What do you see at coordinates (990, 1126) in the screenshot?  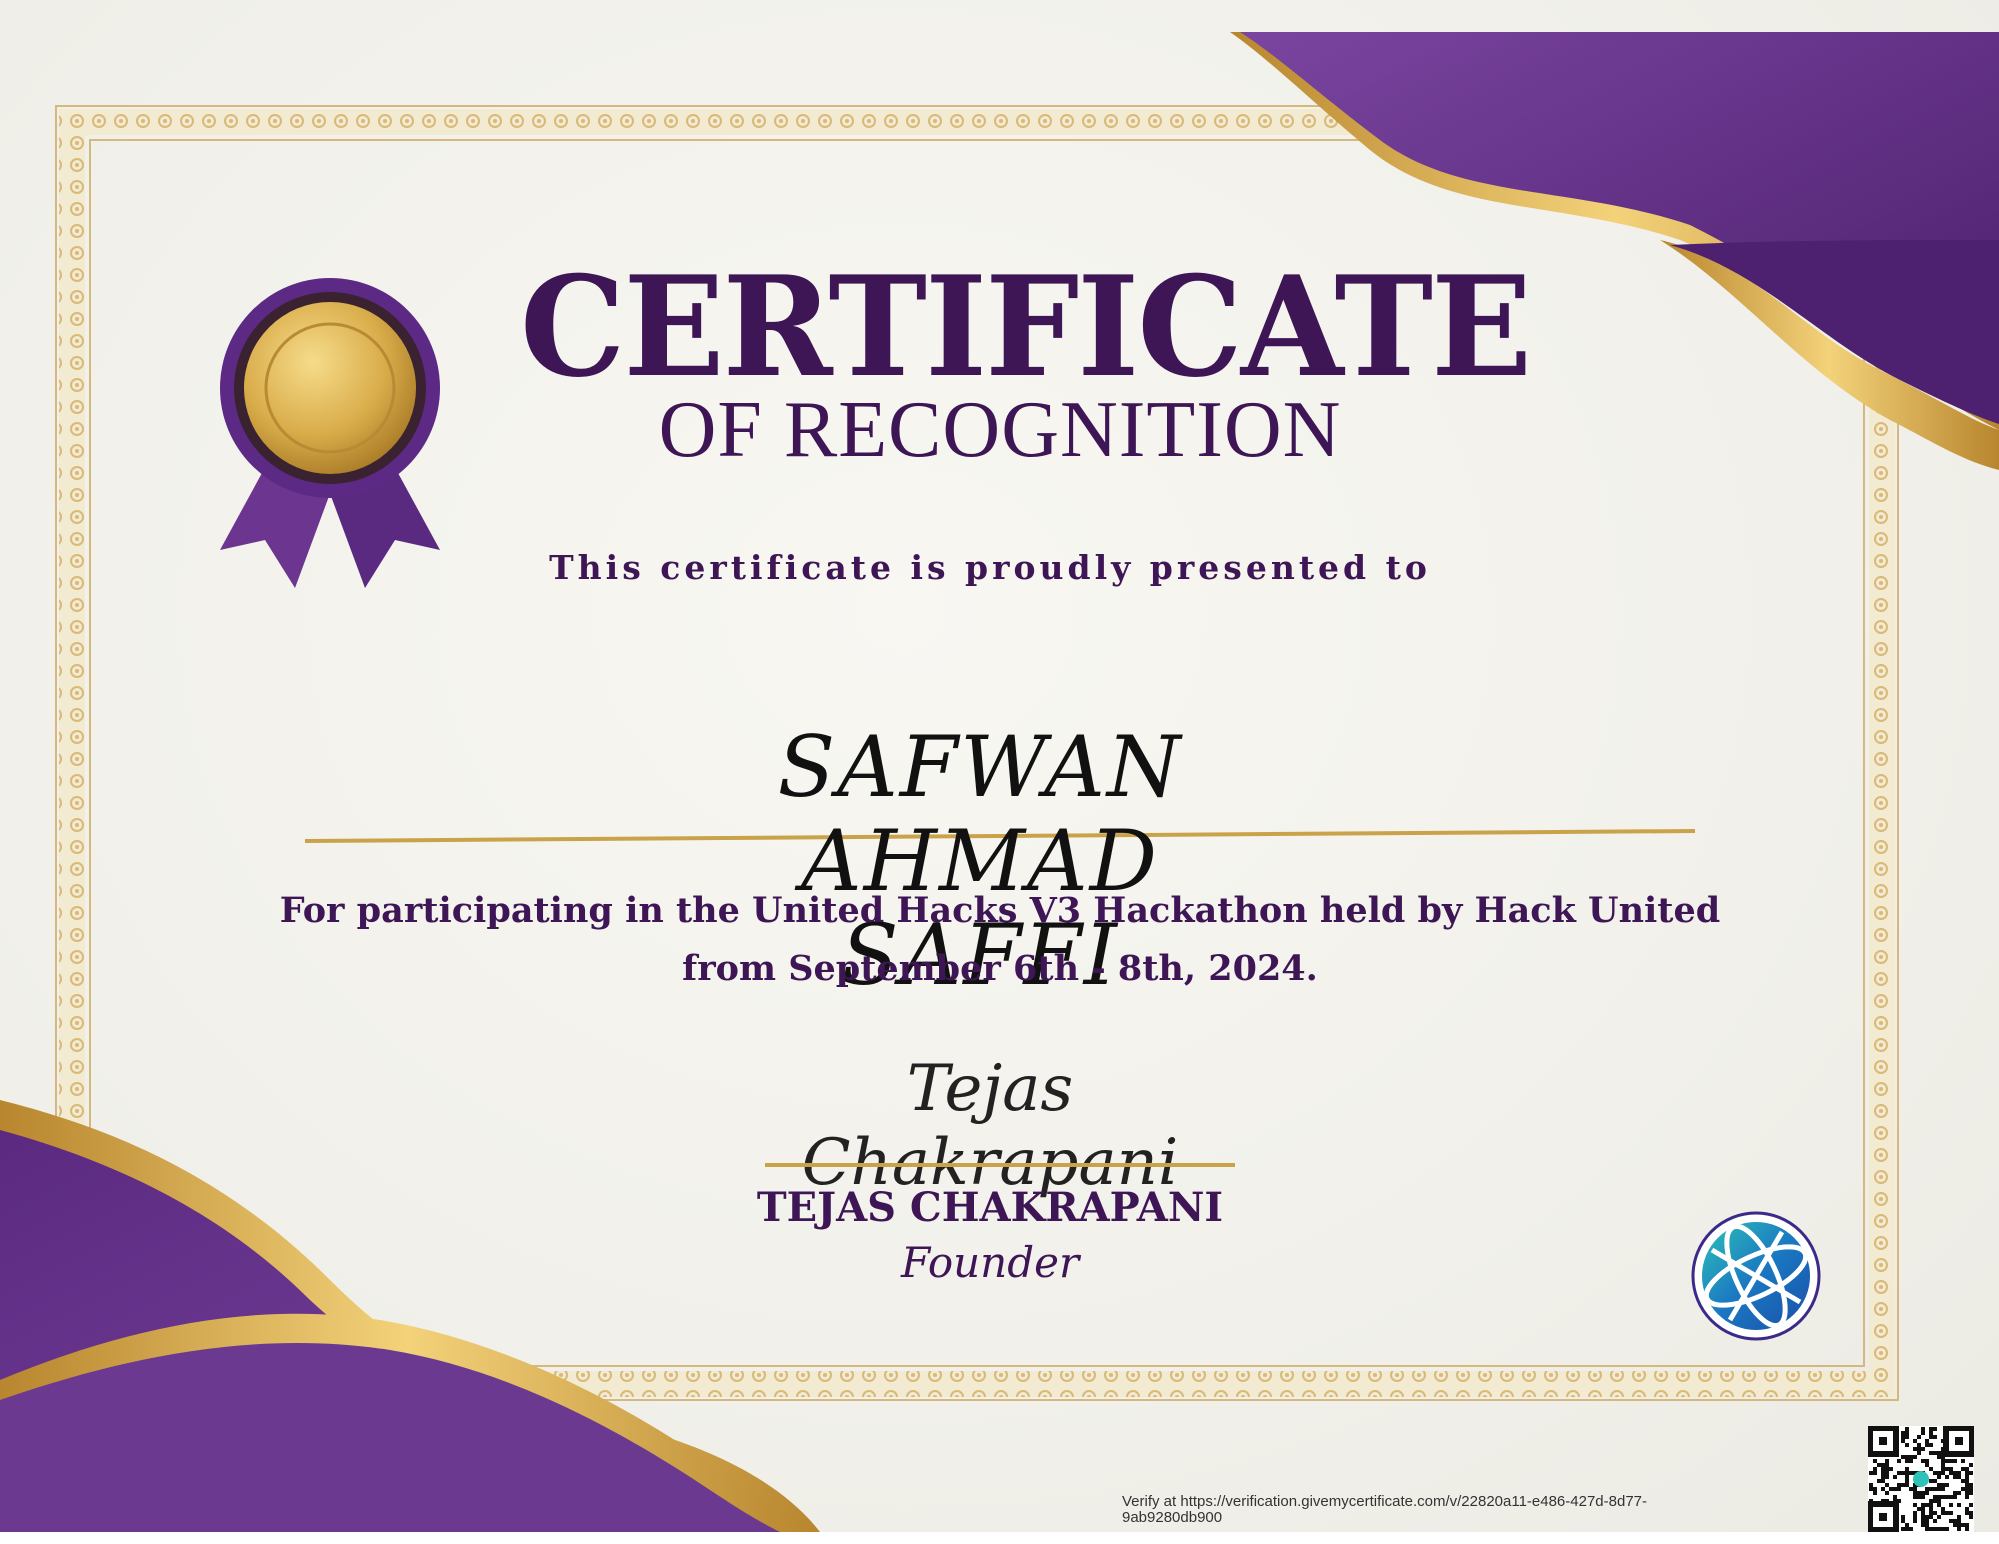 I see `signature: Tejas Chakrapani` at bounding box center [990, 1126].